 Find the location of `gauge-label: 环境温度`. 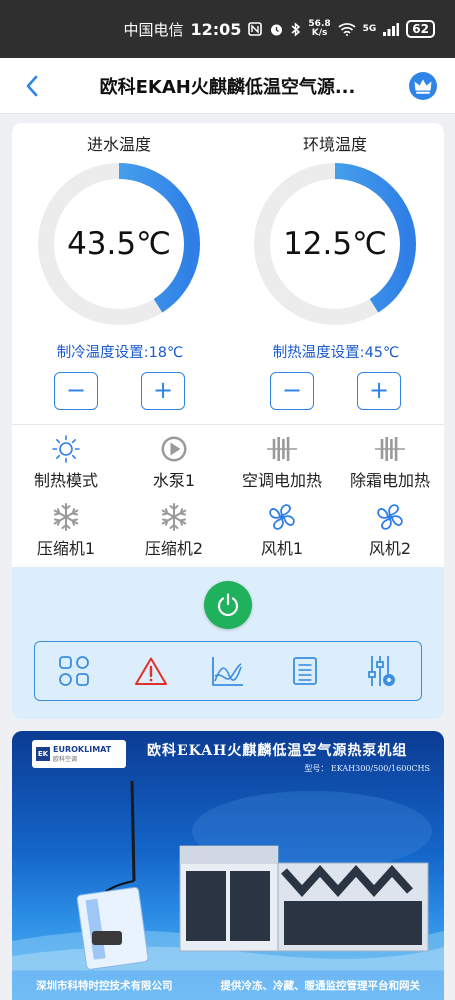

gauge-label: 环境温度 is located at coordinates (334, 144).